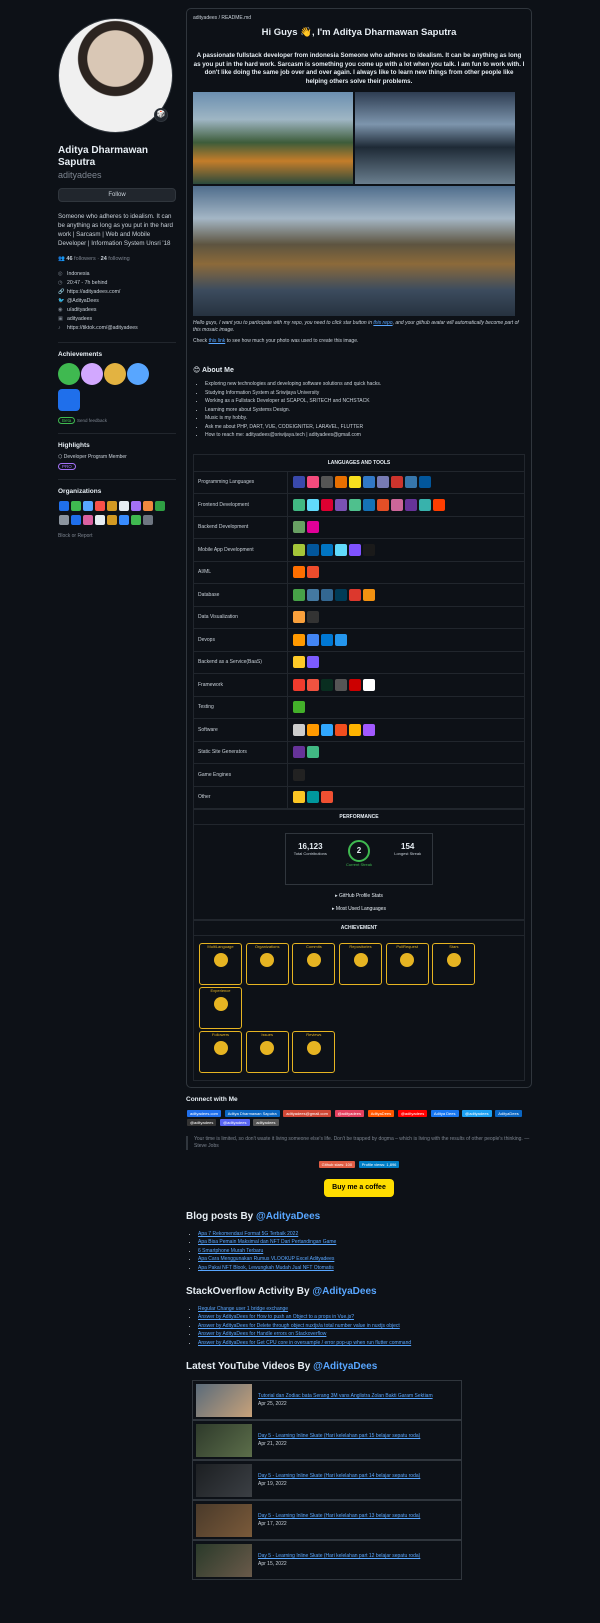 The image size is (600, 1623). Describe the element at coordinates (220, 964) in the screenshot. I see `trophy-card: MultiLanguage` at that location.